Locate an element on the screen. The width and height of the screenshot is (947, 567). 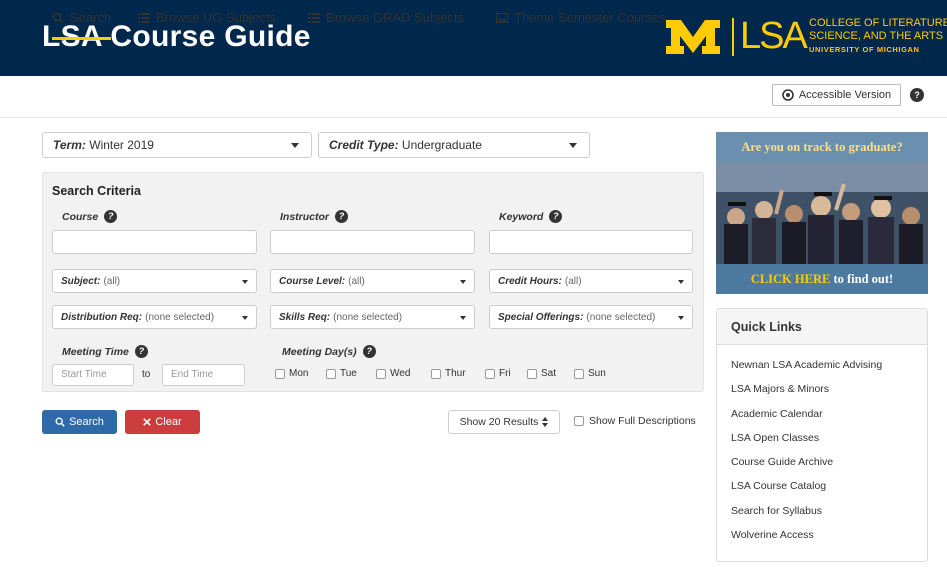
tab-browse-ug: Browse UG Subjects is located at coordinates (207, 25).